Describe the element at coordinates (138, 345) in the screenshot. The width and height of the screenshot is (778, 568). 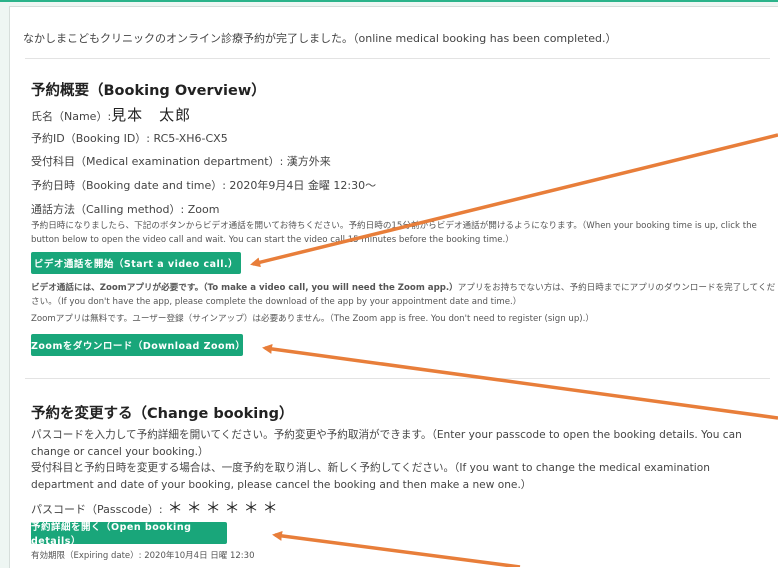
I see `download-zoom-button: Zoomをダウンロード（Download Zoom）` at that location.